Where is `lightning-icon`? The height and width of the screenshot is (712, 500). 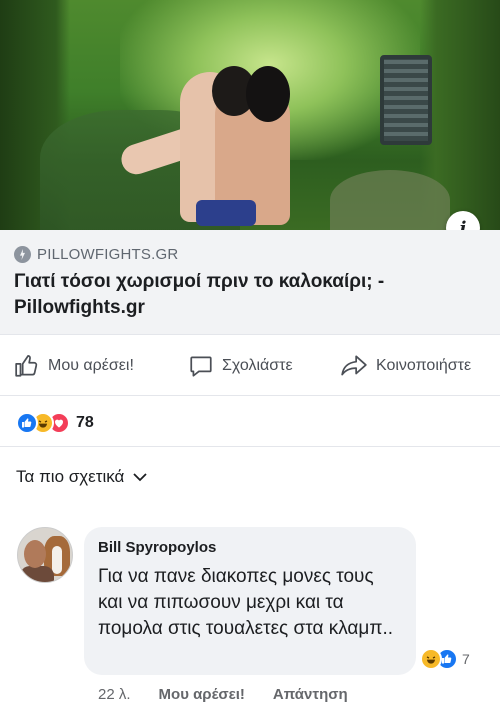
lightning-icon is located at coordinates (22, 254).